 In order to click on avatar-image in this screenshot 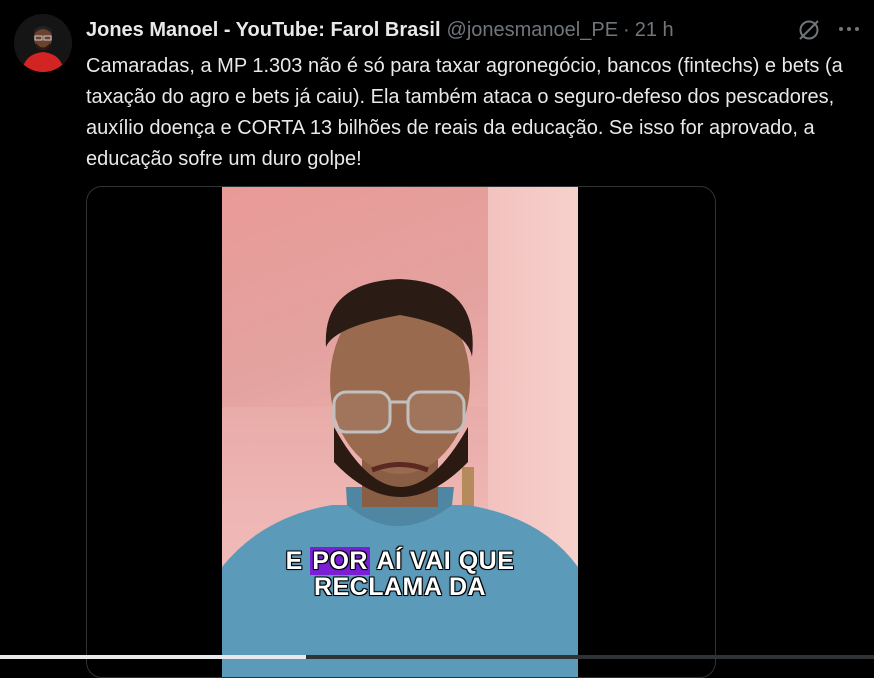, I will do `click(43, 43)`.